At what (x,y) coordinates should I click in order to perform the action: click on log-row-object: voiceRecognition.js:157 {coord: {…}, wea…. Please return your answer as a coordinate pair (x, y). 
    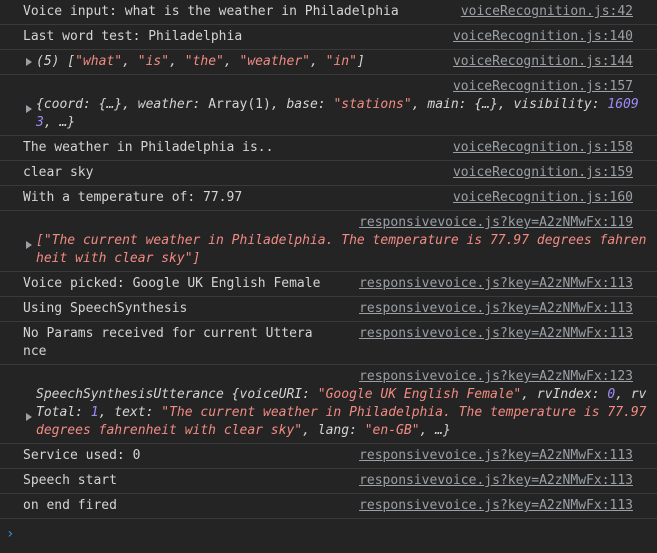
    Looking at the image, I should click on (328, 105).